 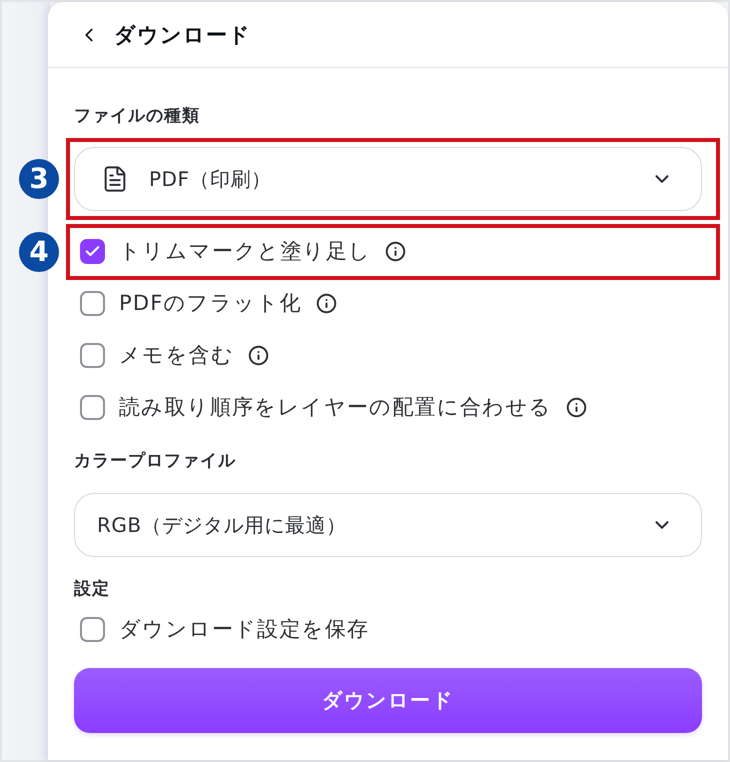 I want to click on option-label: メモを含む, so click(x=176, y=355).